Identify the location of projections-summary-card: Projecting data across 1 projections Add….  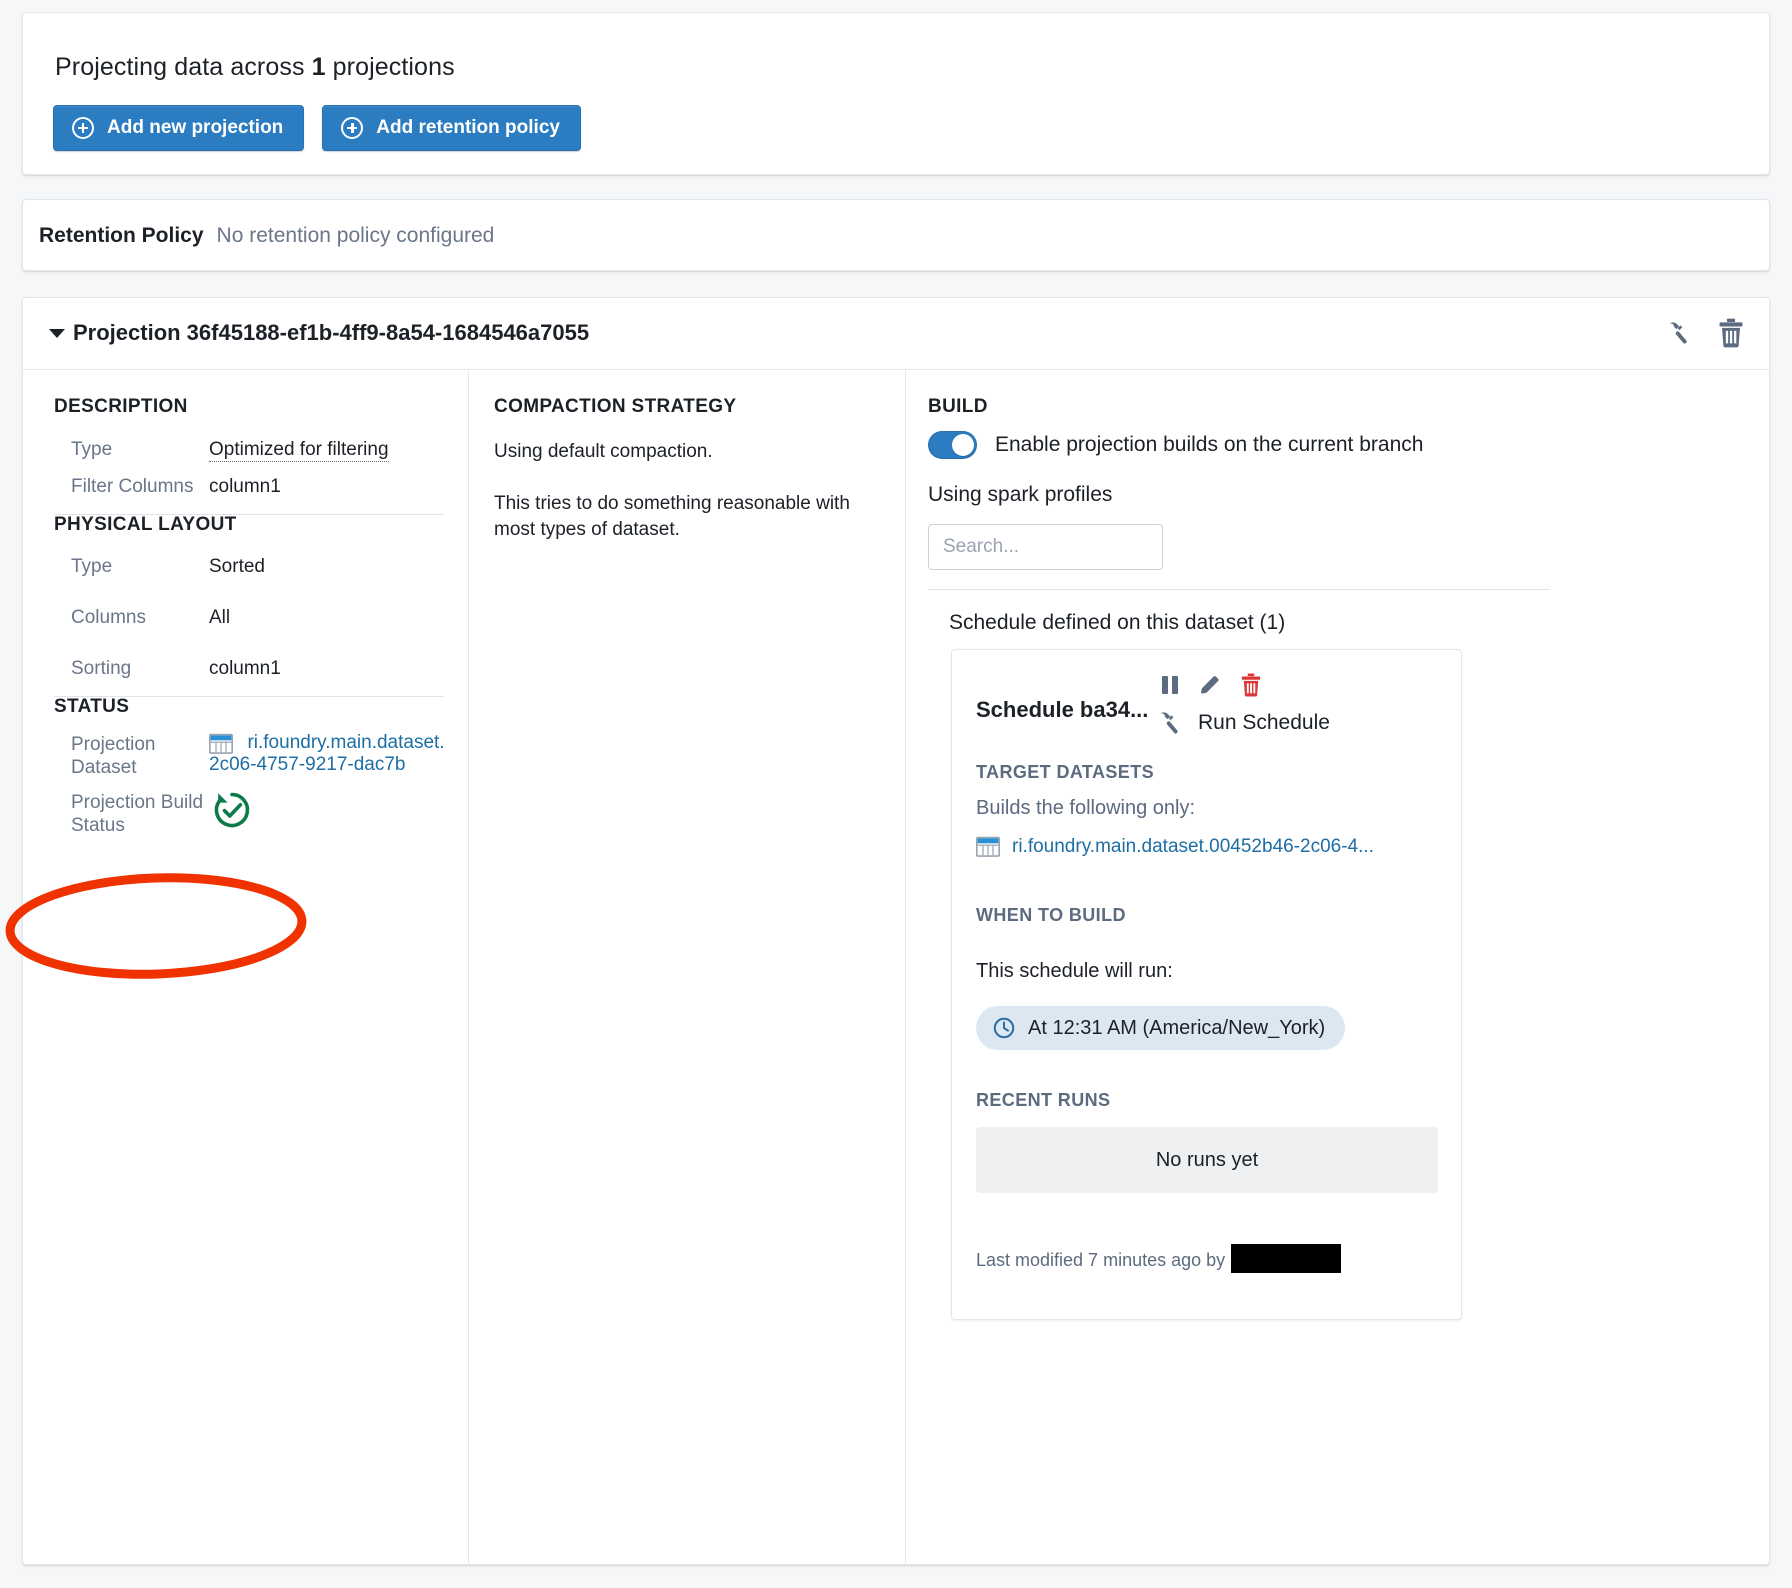
(896, 93).